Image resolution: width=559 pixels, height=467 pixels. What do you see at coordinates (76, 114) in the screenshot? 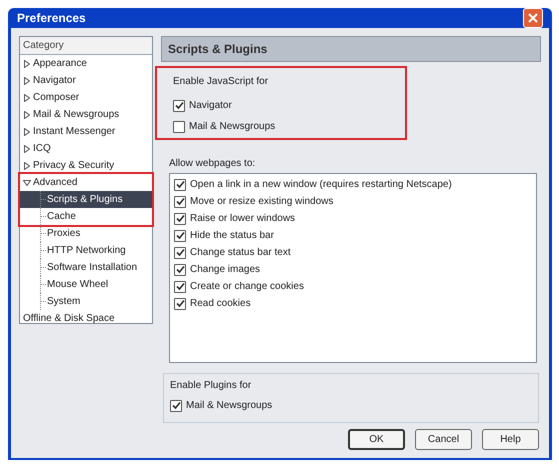
I see `tree-item: Mail & Newsgroups` at bounding box center [76, 114].